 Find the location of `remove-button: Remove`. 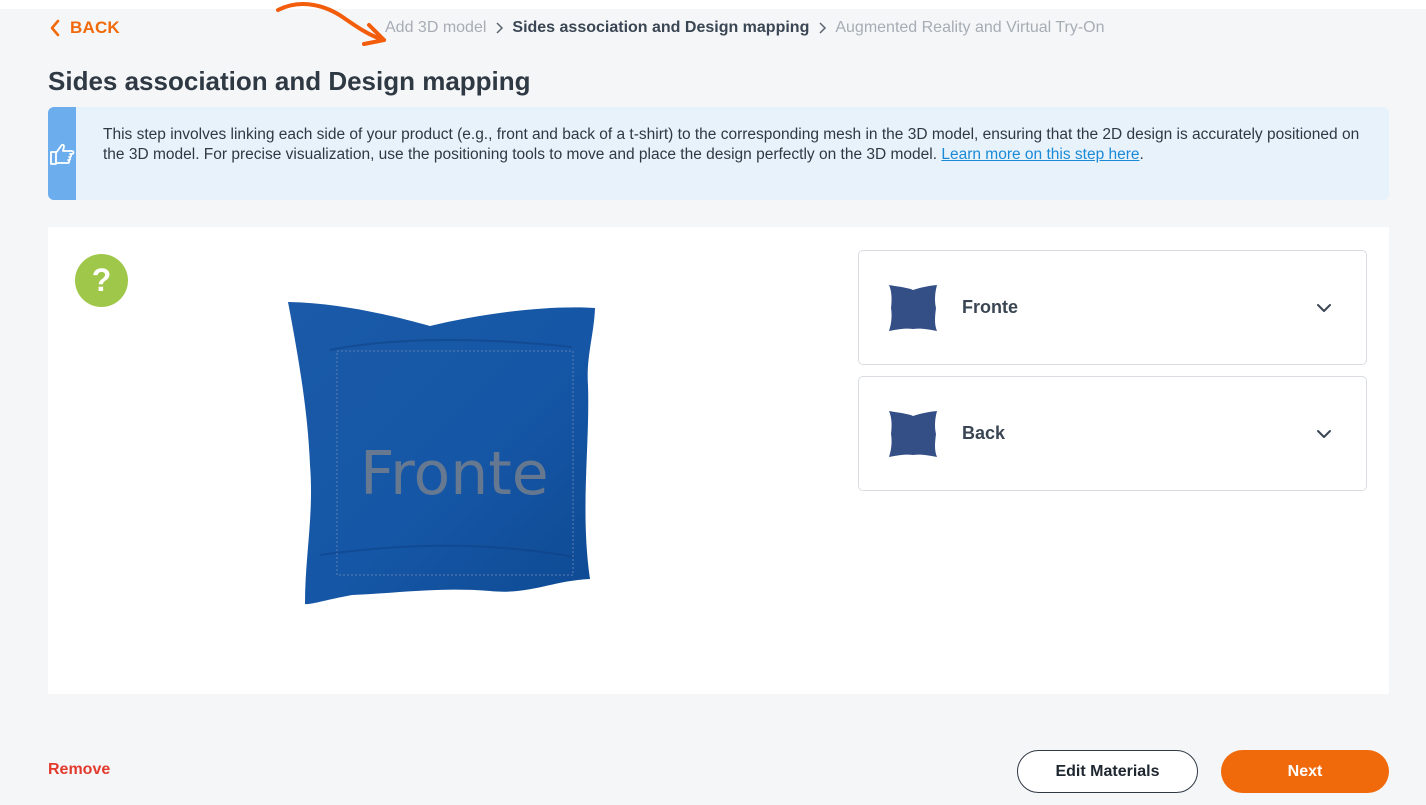

remove-button: Remove is located at coordinates (79, 770).